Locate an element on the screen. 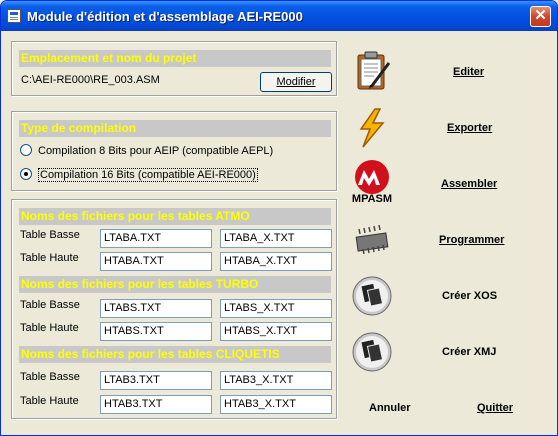 The height and width of the screenshot is (436, 558). quitter-button: Quitter is located at coordinates (495, 408).